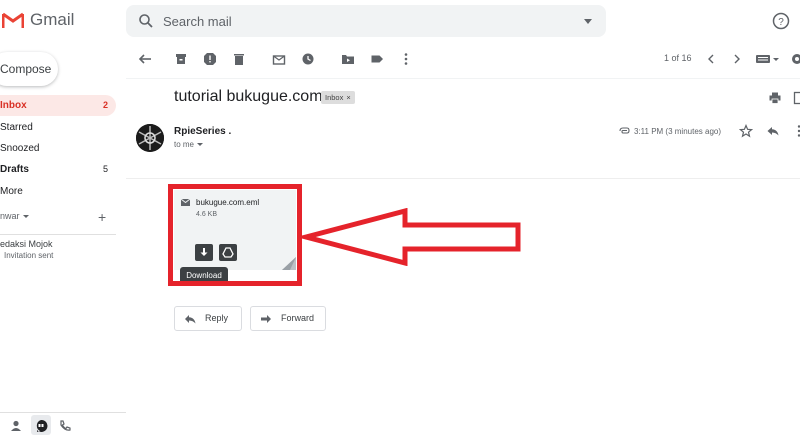 The image size is (800, 436). Describe the element at coordinates (20, 148) in the screenshot. I see `sidebar-item-label: Snoozed` at that location.